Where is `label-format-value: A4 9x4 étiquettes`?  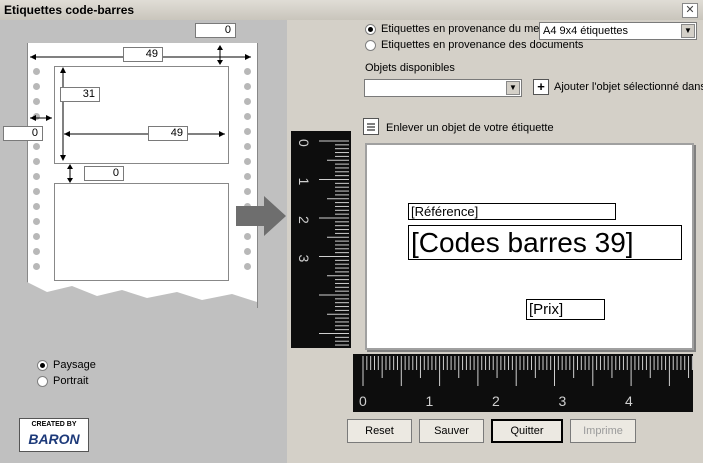 label-format-value: A4 9x4 étiquettes is located at coordinates (586, 31).